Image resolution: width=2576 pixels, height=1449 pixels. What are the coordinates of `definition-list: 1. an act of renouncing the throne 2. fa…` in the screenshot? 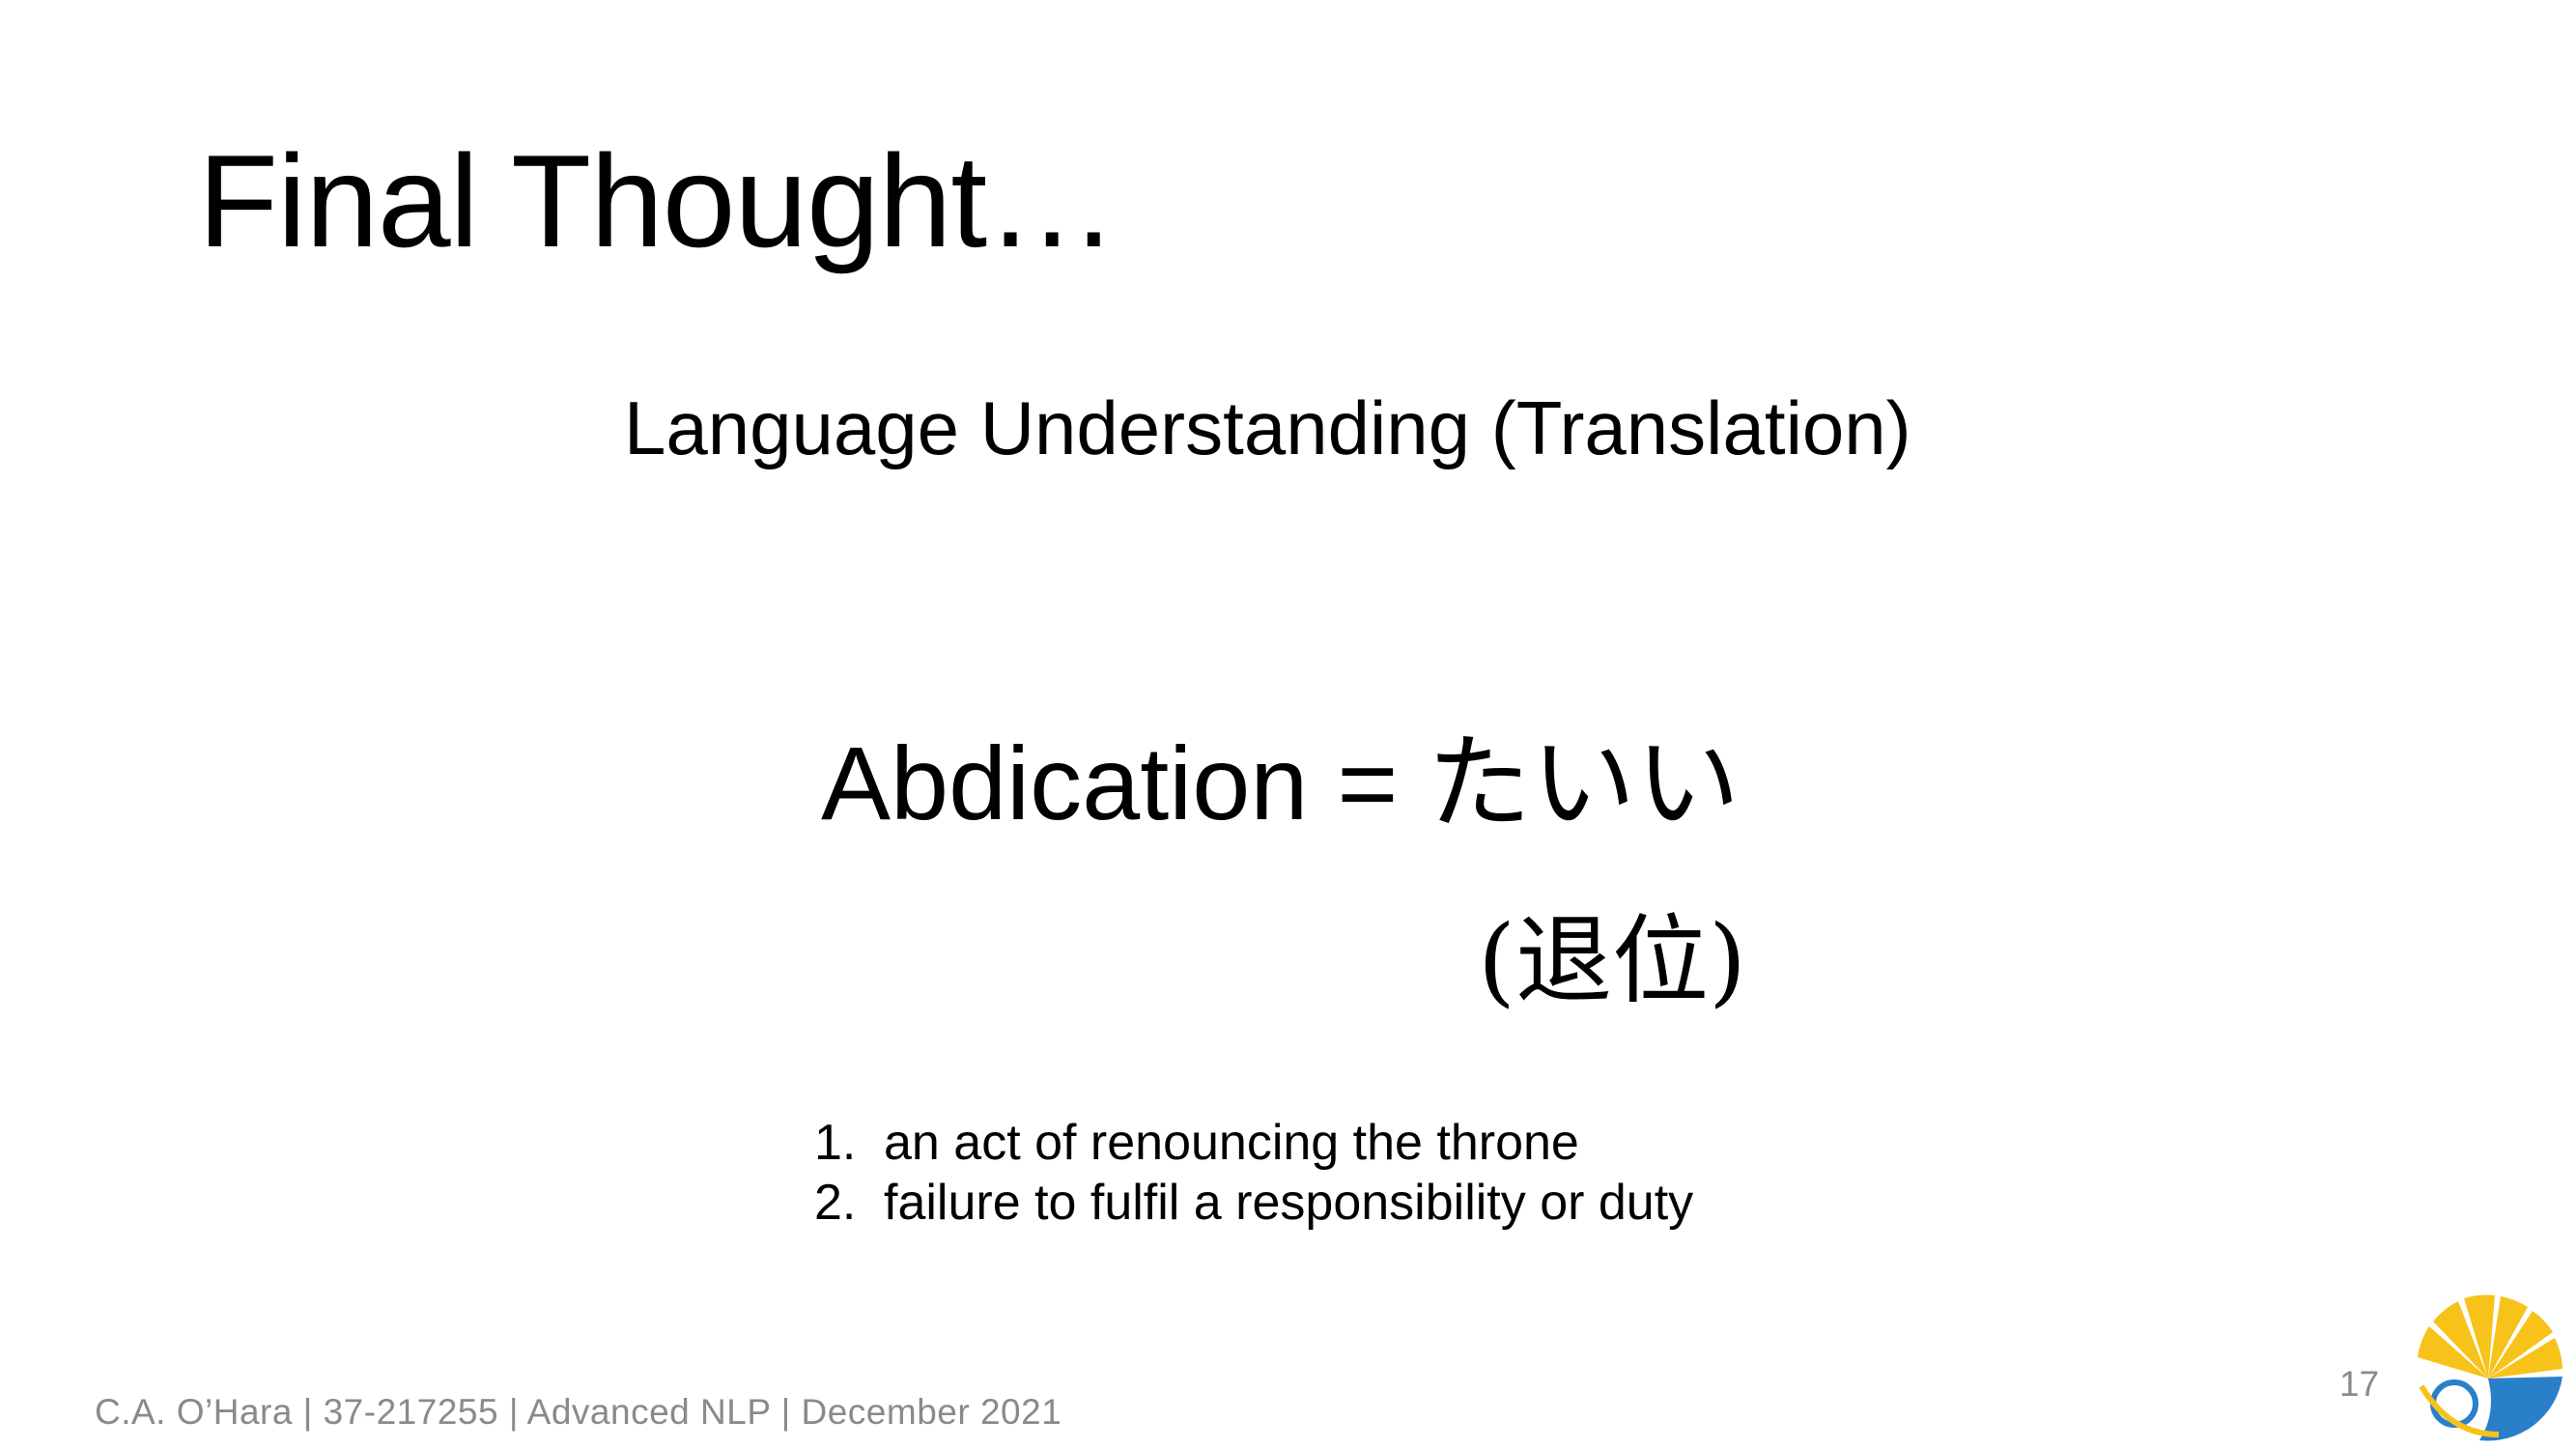 It's located at (1253, 1173).